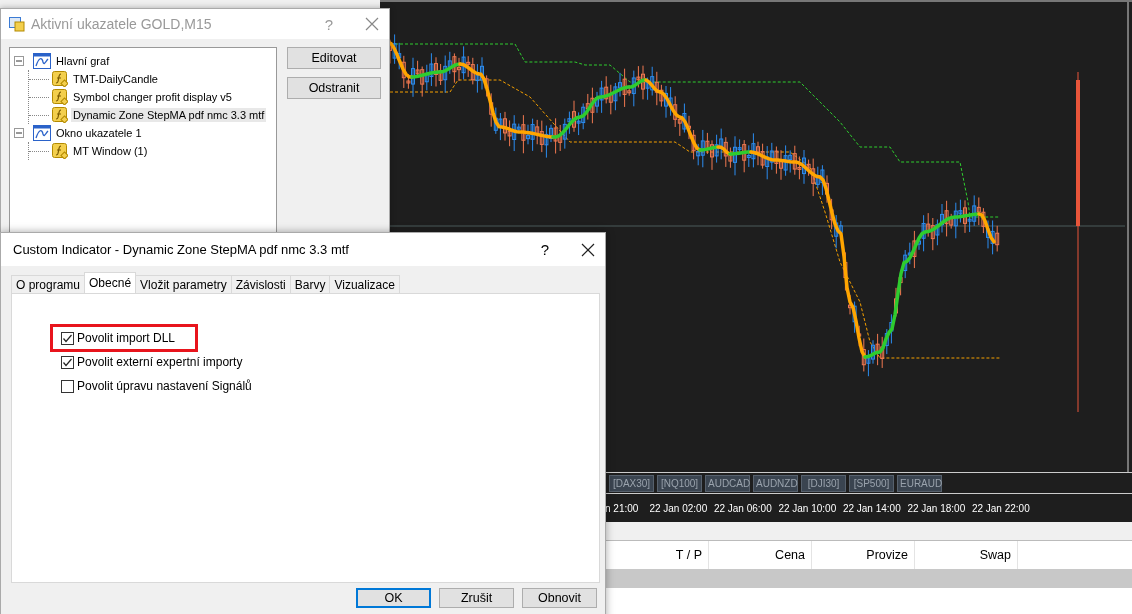 This screenshot has width=1132, height=614. Describe the element at coordinates (544, 249) in the screenshot. I see `help-button: ?` at that location.